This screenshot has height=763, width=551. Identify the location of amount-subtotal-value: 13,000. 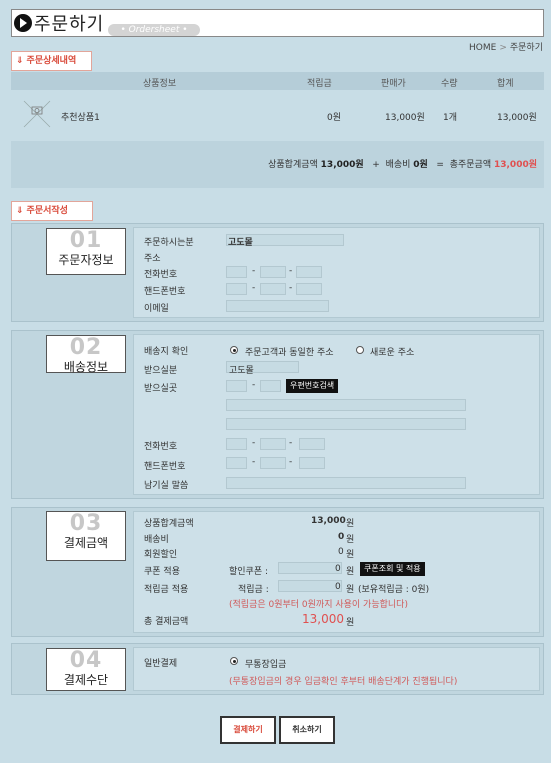
(328, 521).